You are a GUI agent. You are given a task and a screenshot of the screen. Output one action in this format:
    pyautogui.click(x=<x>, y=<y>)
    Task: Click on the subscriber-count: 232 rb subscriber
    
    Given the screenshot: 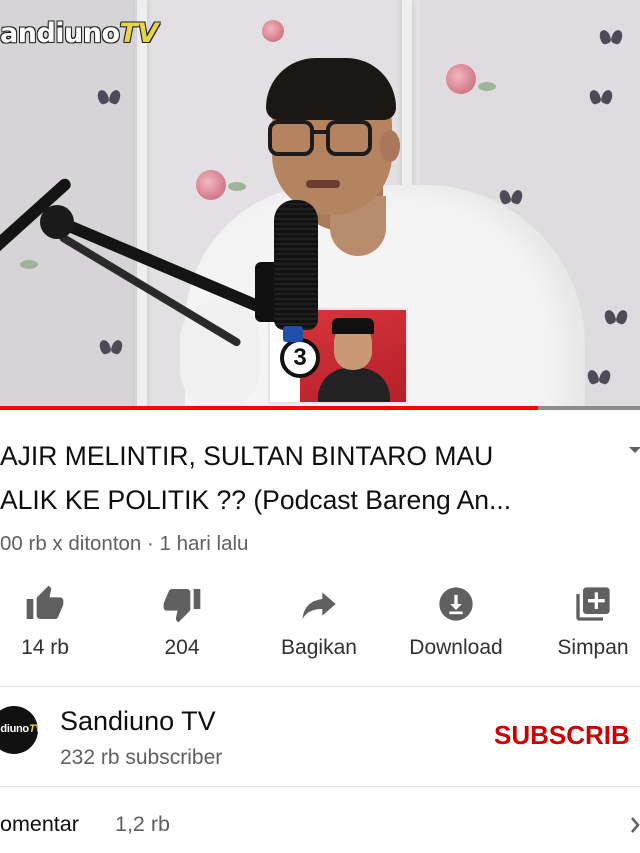 What is the action you would take?
    pyautogui.click(x=141, y=757)
    